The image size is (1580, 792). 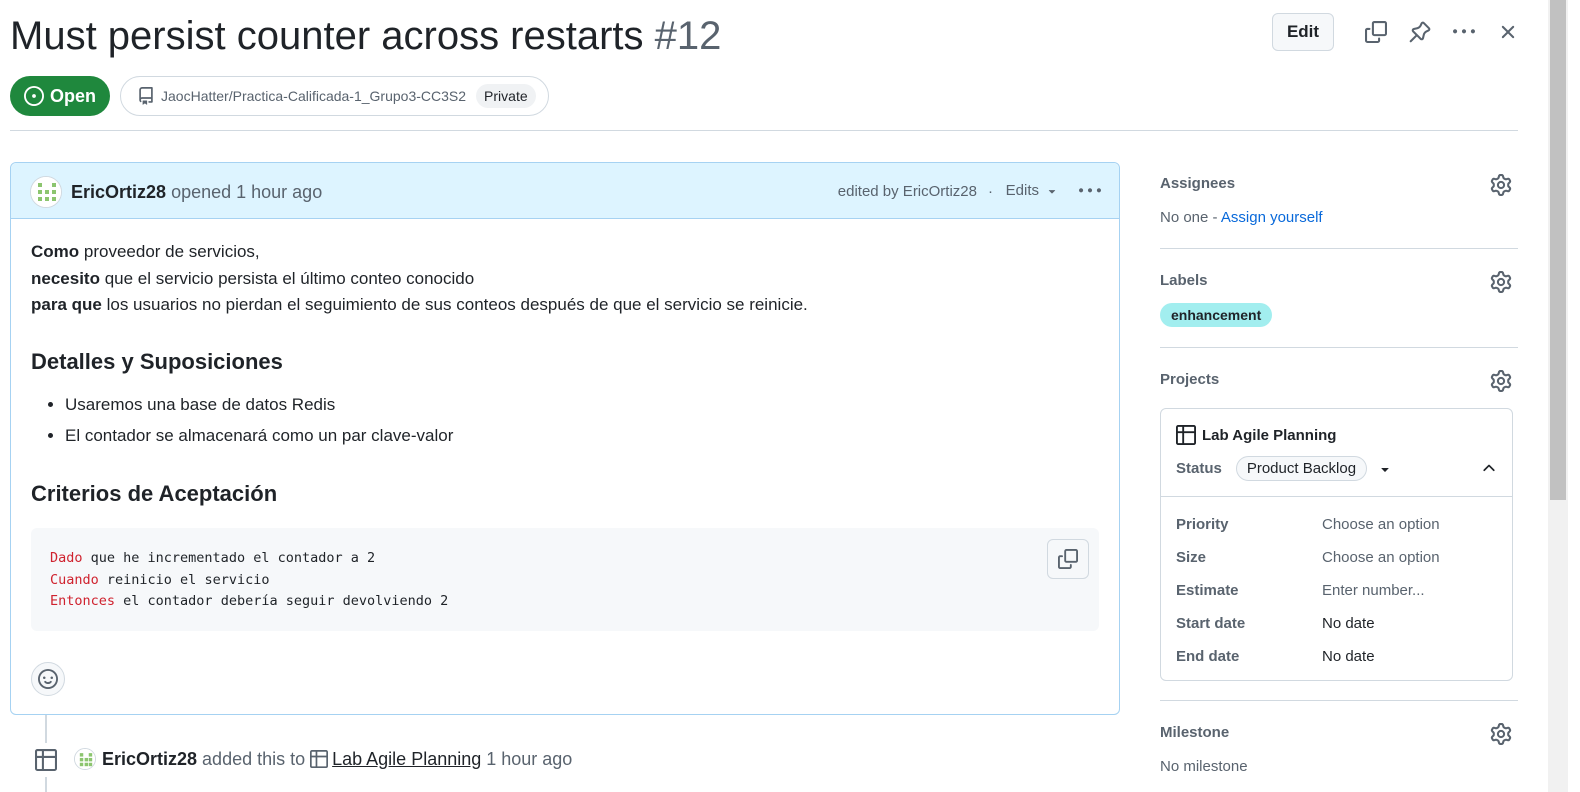 What do you see at coordinates (146, 96) in the screenshot?
I see `repo-icon` at bounding box center [146, 96].